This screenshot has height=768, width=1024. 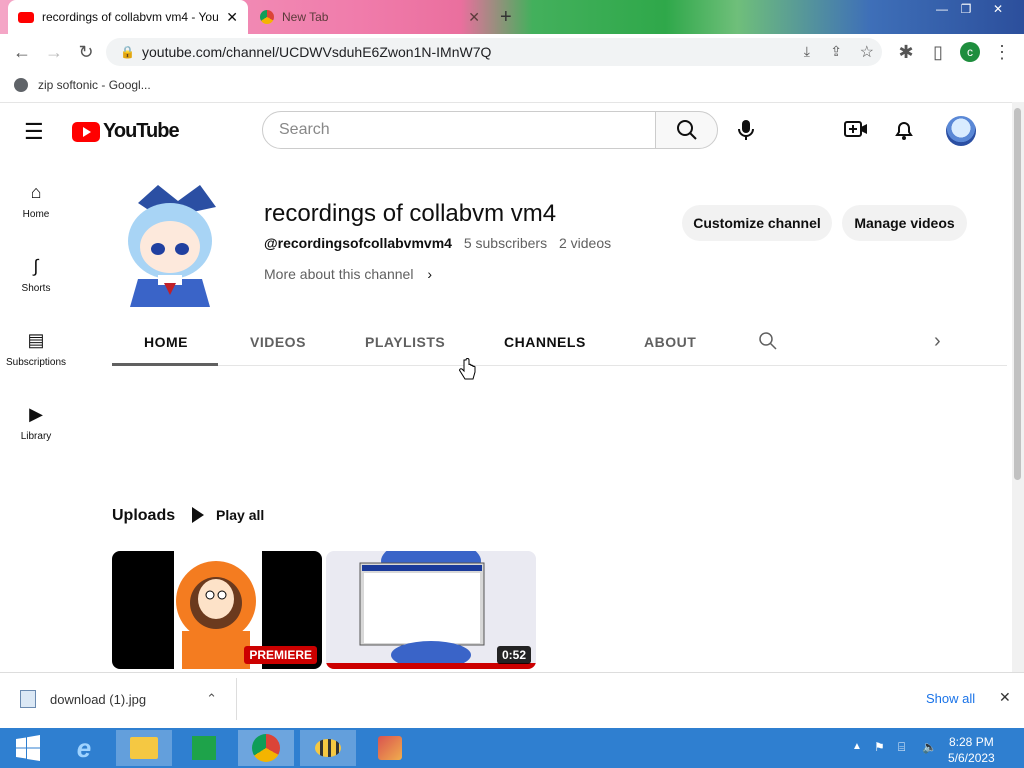 What do you see at coordinates (280, 655) in the screenshot?
I see `premiere-badge: PREMIERE` at bounding box center [280, 655].